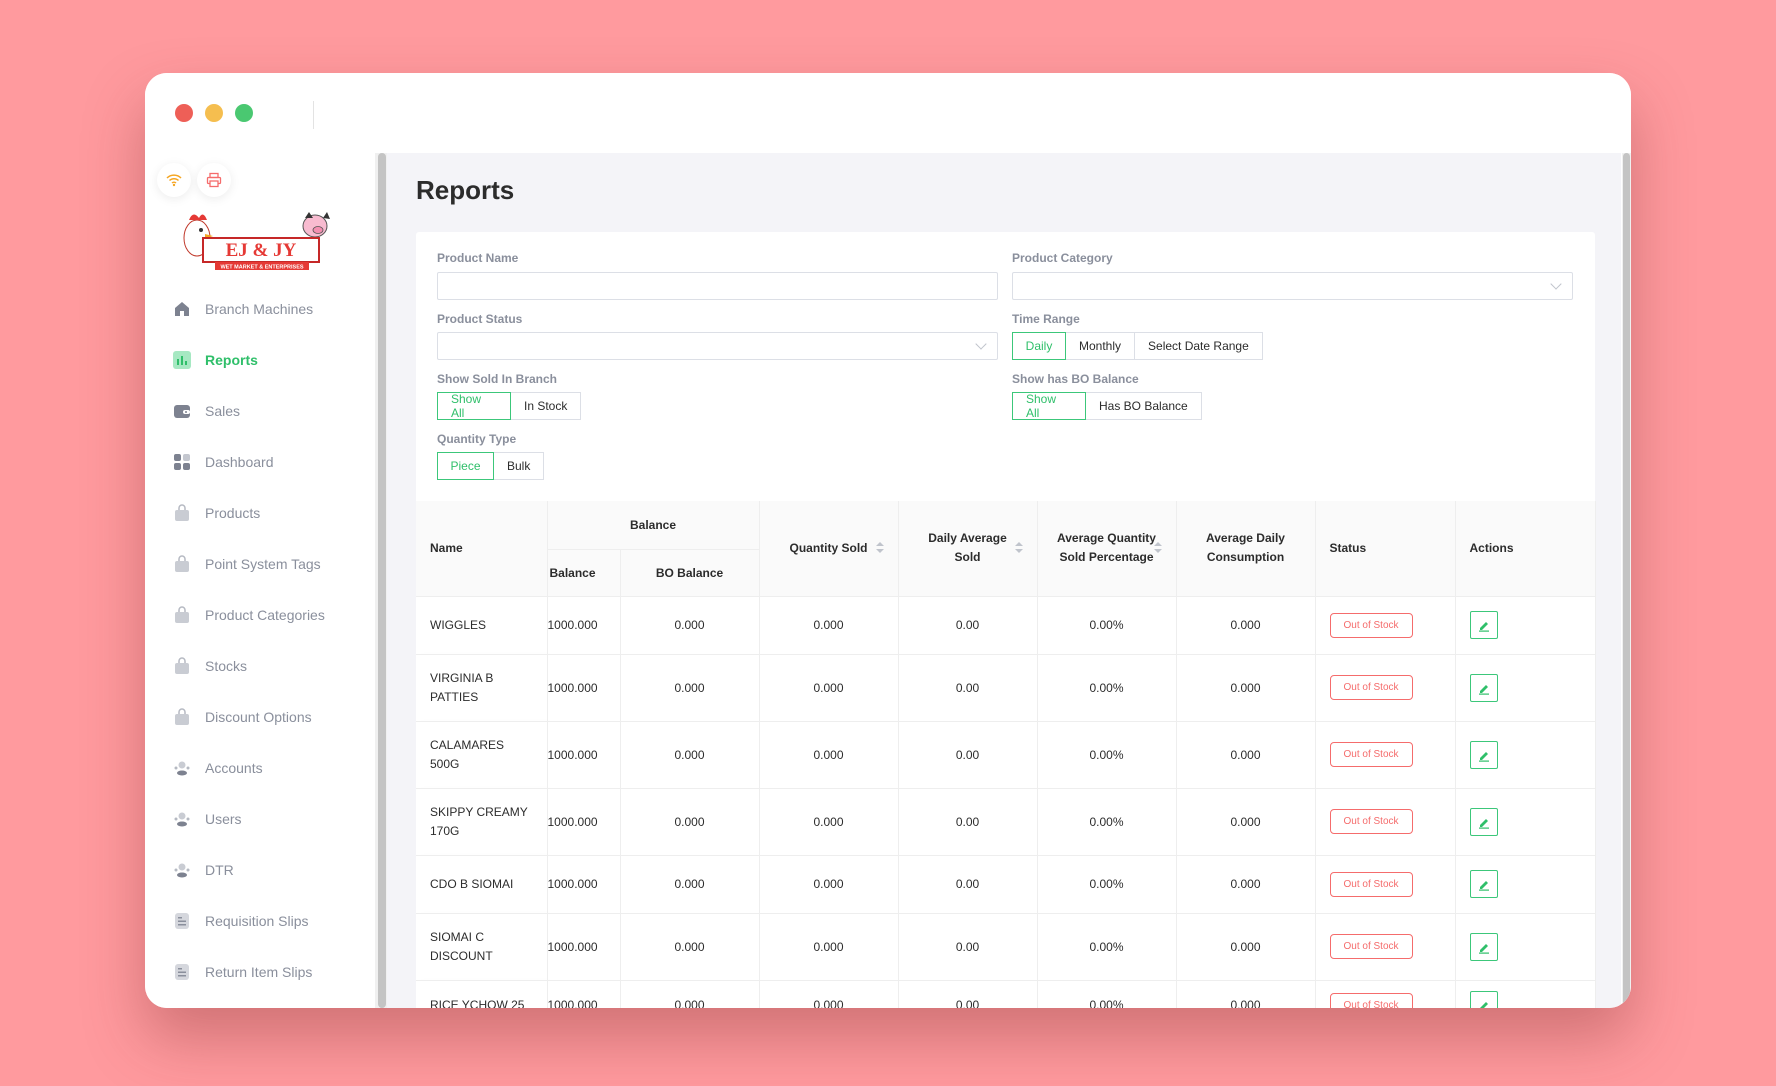 The width and height of the screenshot is (1776, 1086). What do you see at coordinates (1062, 258) in the screenshot?
I see `product-category-label: Product Category` at bounding box center [1062, 258].